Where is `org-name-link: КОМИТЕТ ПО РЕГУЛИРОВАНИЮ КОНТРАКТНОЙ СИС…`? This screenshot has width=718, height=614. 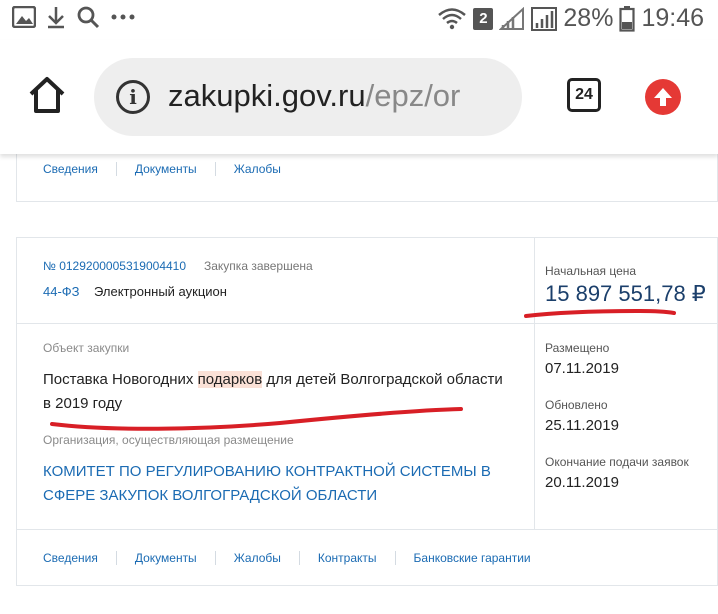
org-name-link: КОМИТЕТ ПО РЕГУЛИРОВАНИЮ КОНТРАКТНОЙ СИС… is located at coordinates (283, 484).